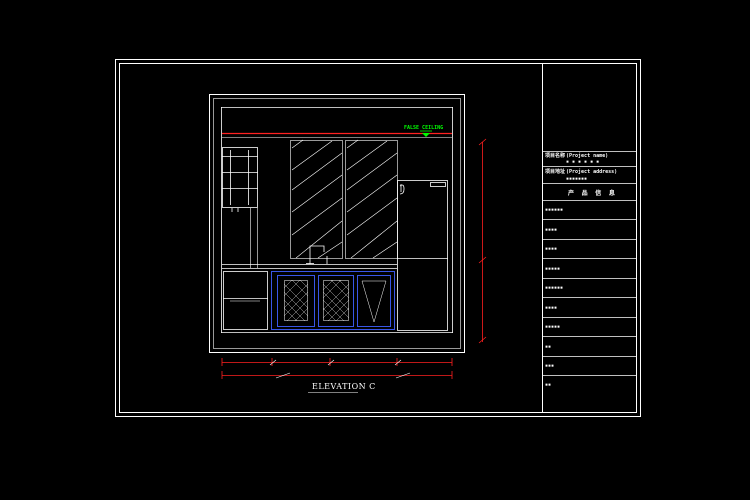  I want to click on project-name-label: 项目名称, so click(555, 155).